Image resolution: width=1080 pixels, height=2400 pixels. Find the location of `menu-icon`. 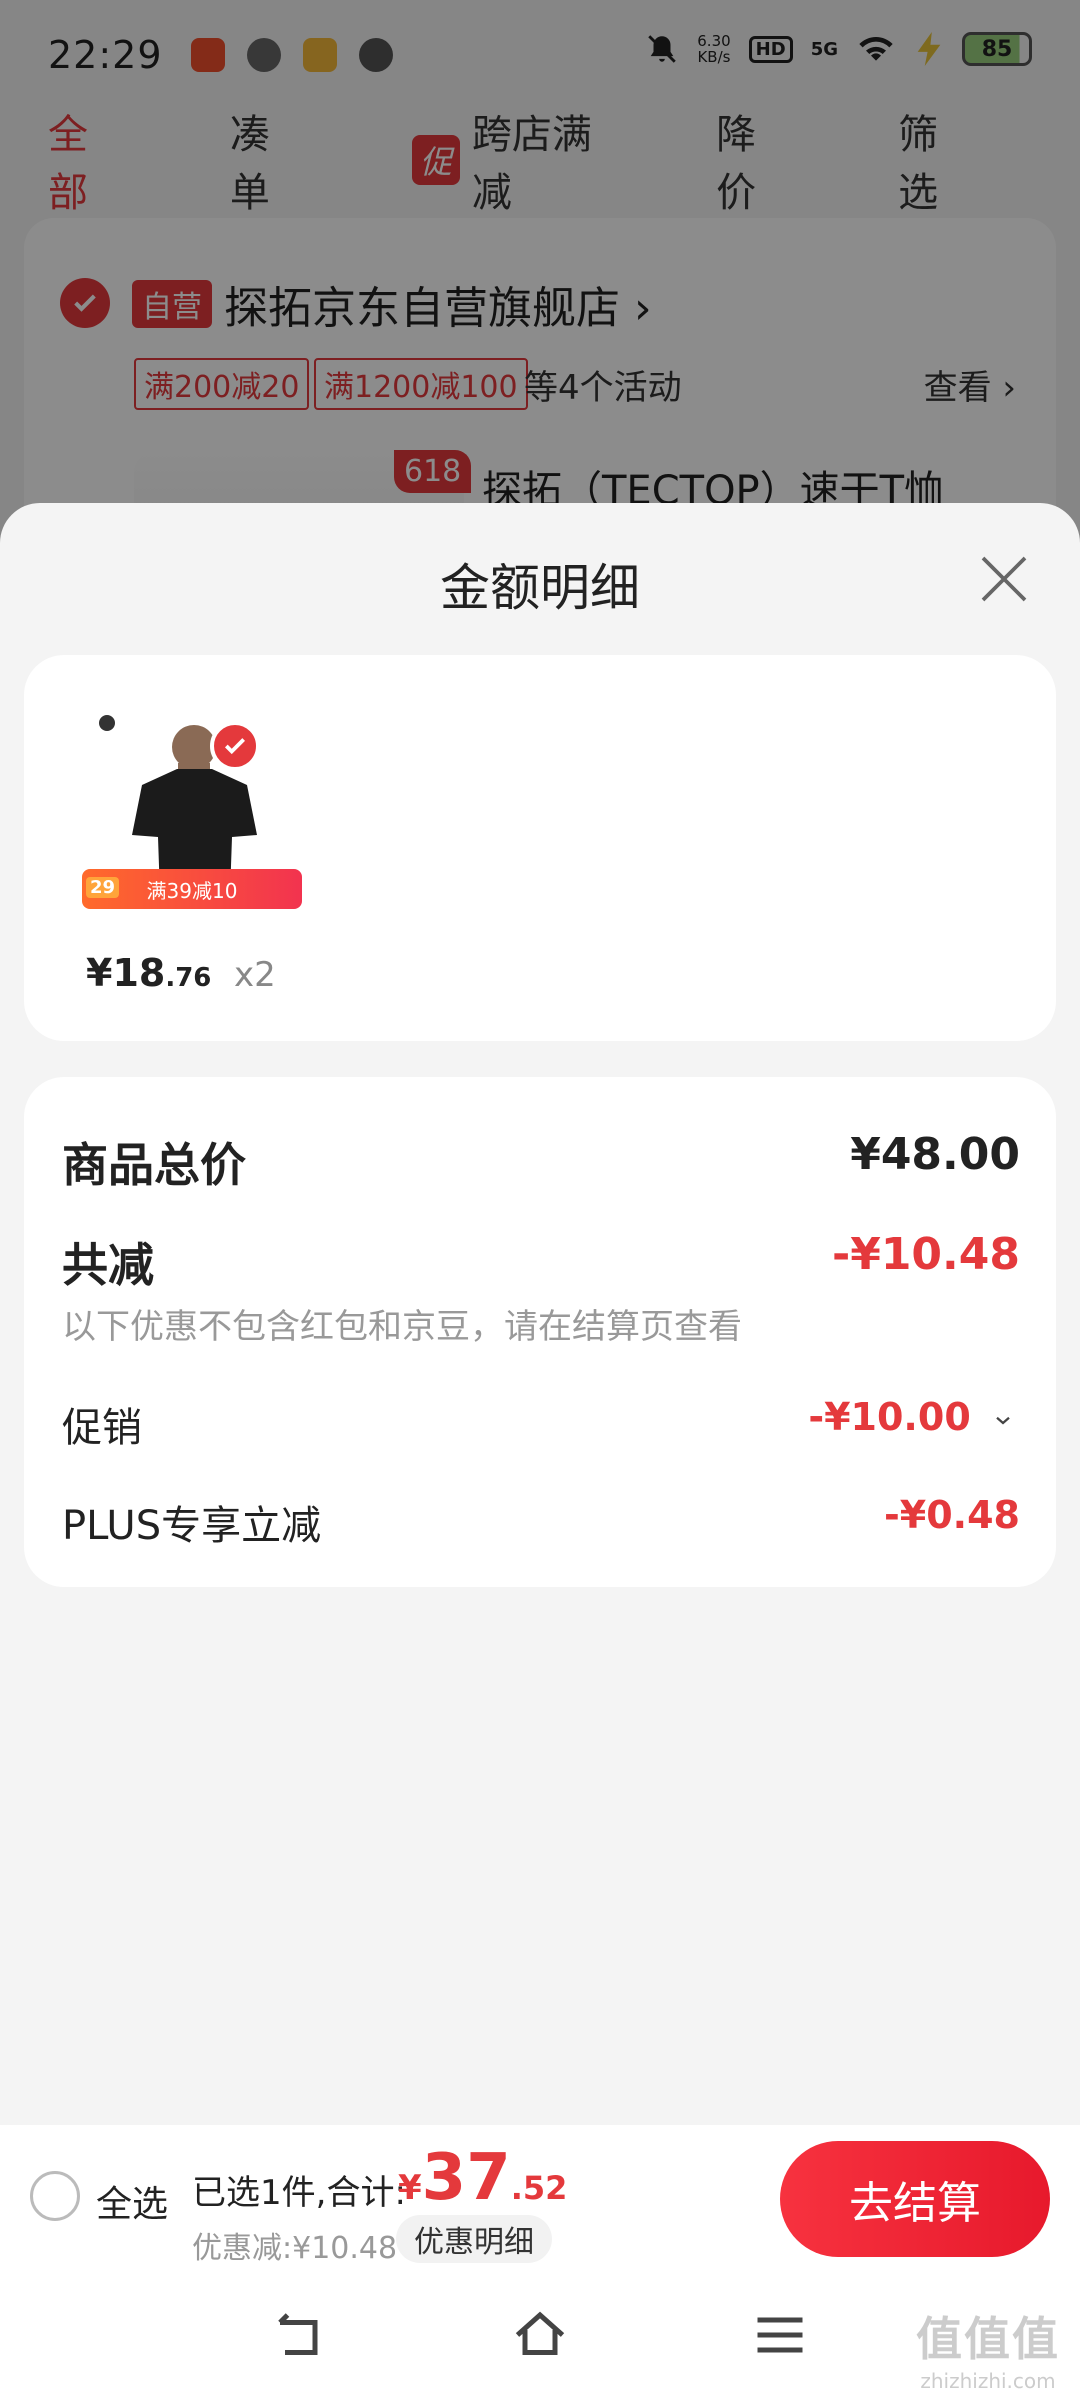

menu-icon is located at coordinates (780, 2335).